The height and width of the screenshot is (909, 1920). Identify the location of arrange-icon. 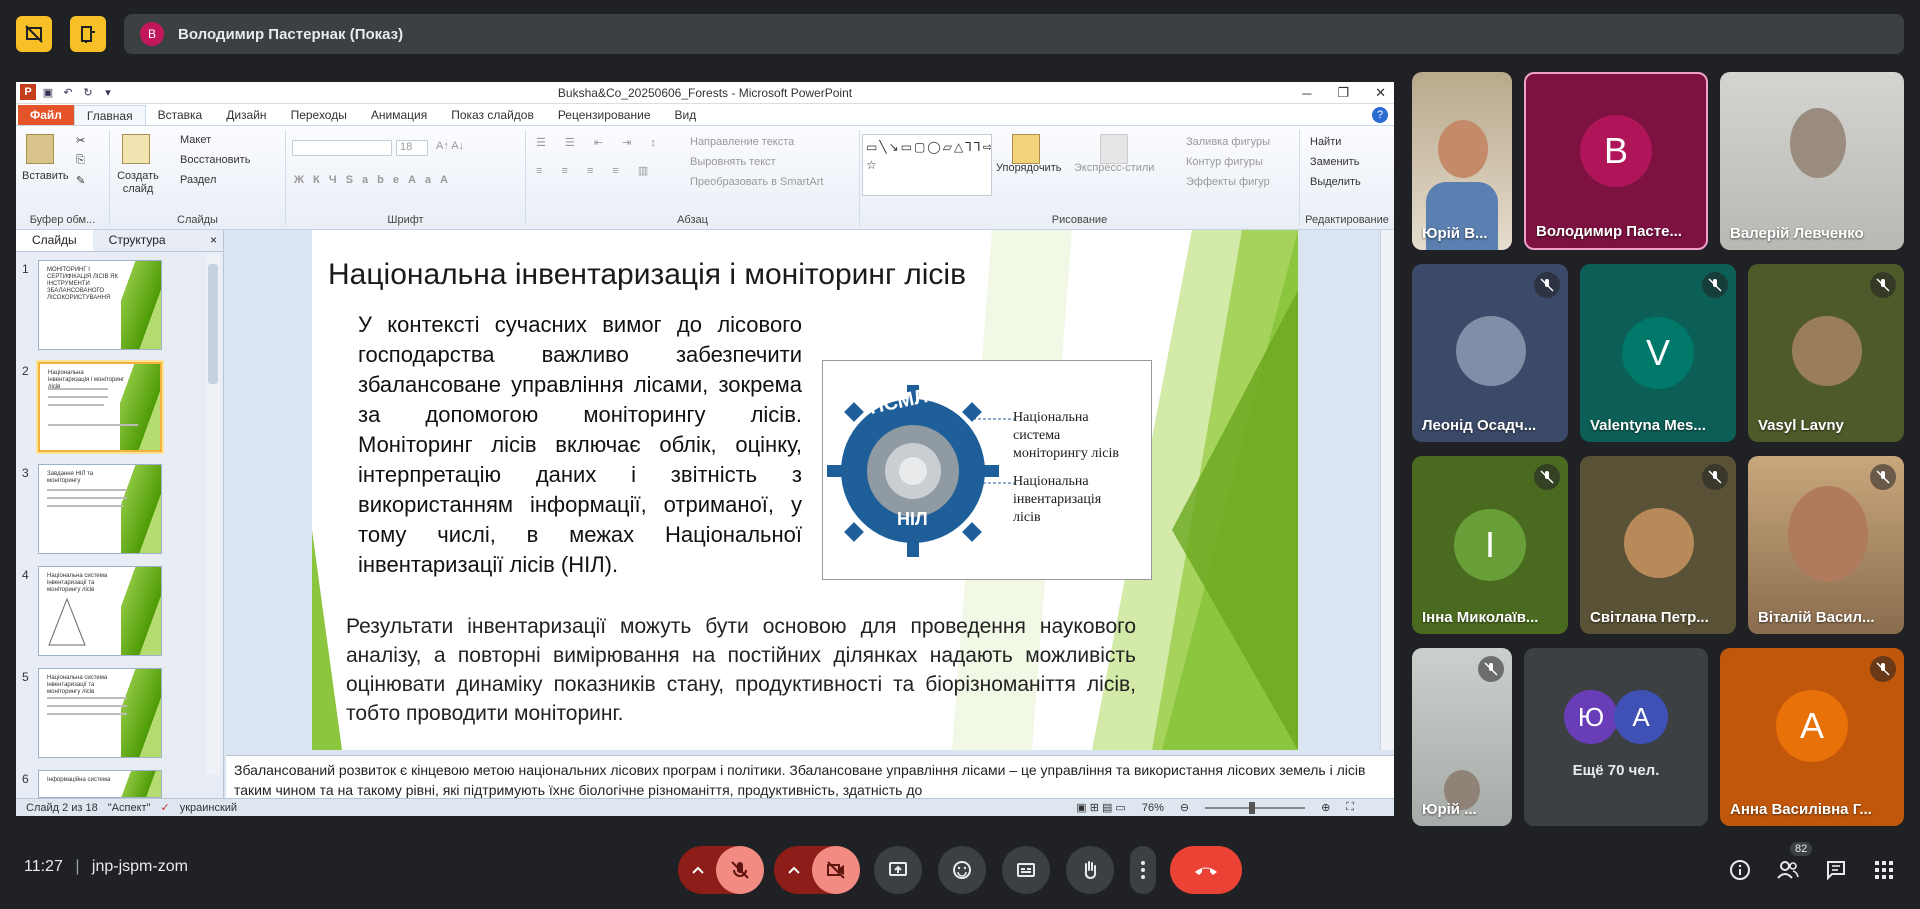
(1026, 149).